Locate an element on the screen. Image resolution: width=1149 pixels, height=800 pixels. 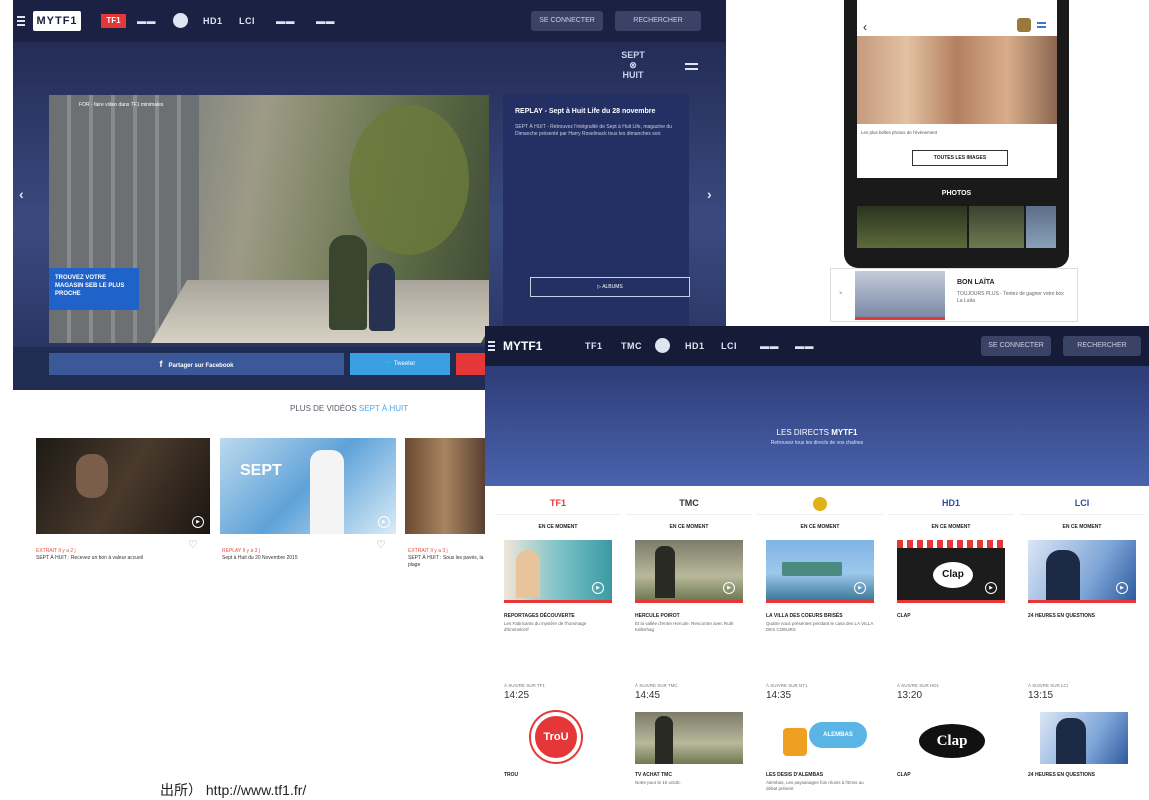
previous-arrow-icon: ‹ is located at coordinates (21, 194).